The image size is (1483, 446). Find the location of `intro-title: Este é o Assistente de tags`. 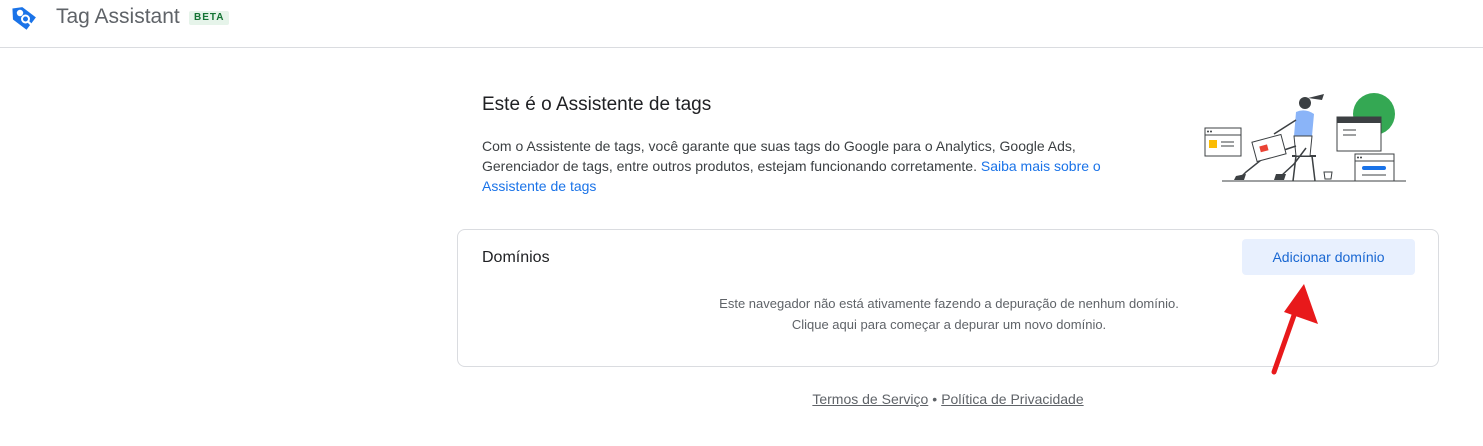

intro-title: Este é o Assistente de tags is located at coordinates (597, 104).